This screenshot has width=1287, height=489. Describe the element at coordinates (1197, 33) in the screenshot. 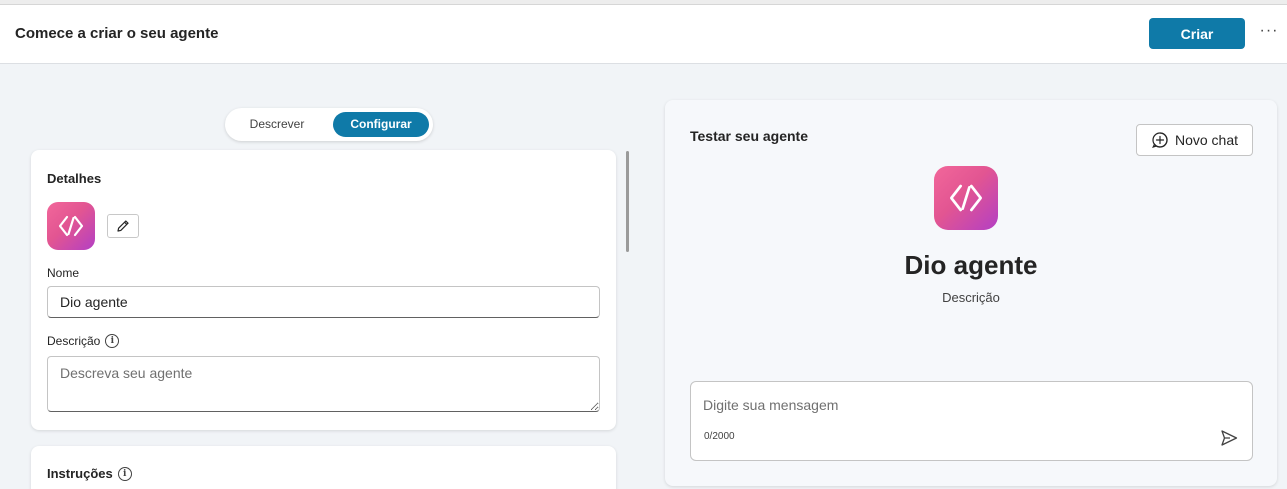

I see `create-button: Criar` at that location.